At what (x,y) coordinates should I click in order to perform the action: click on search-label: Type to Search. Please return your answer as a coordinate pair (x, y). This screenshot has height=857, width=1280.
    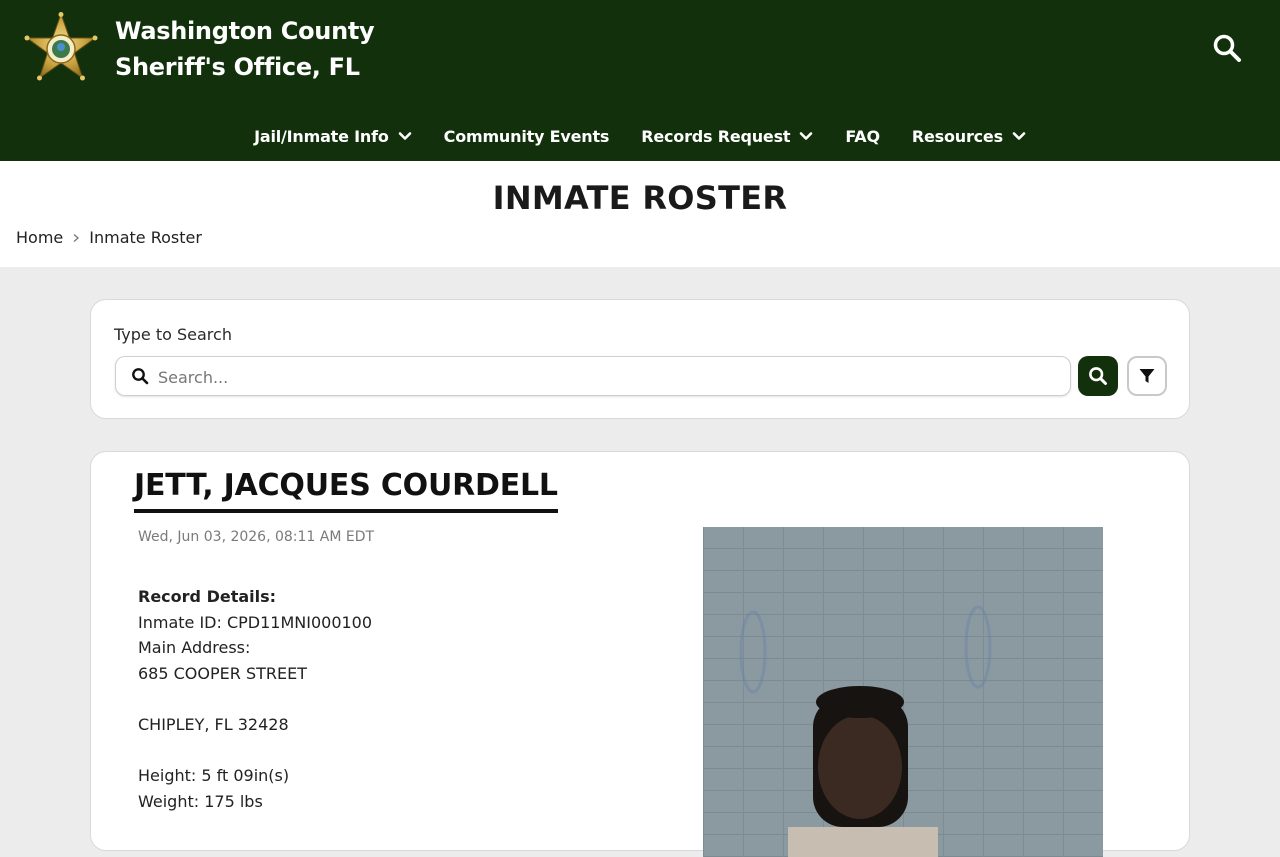
    Looking at the image, I should click on (173, 334).